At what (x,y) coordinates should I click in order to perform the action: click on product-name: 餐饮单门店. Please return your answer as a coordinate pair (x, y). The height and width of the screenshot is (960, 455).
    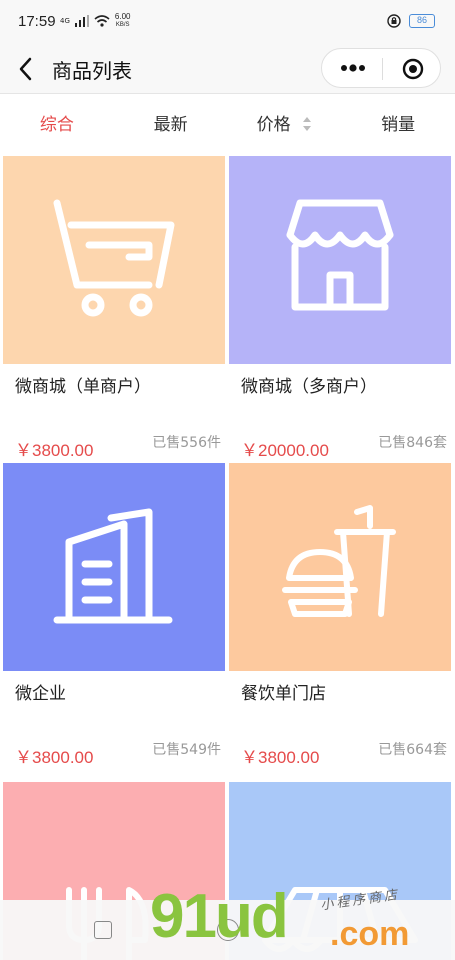
    Looking at the image, I should click on (283, 694).